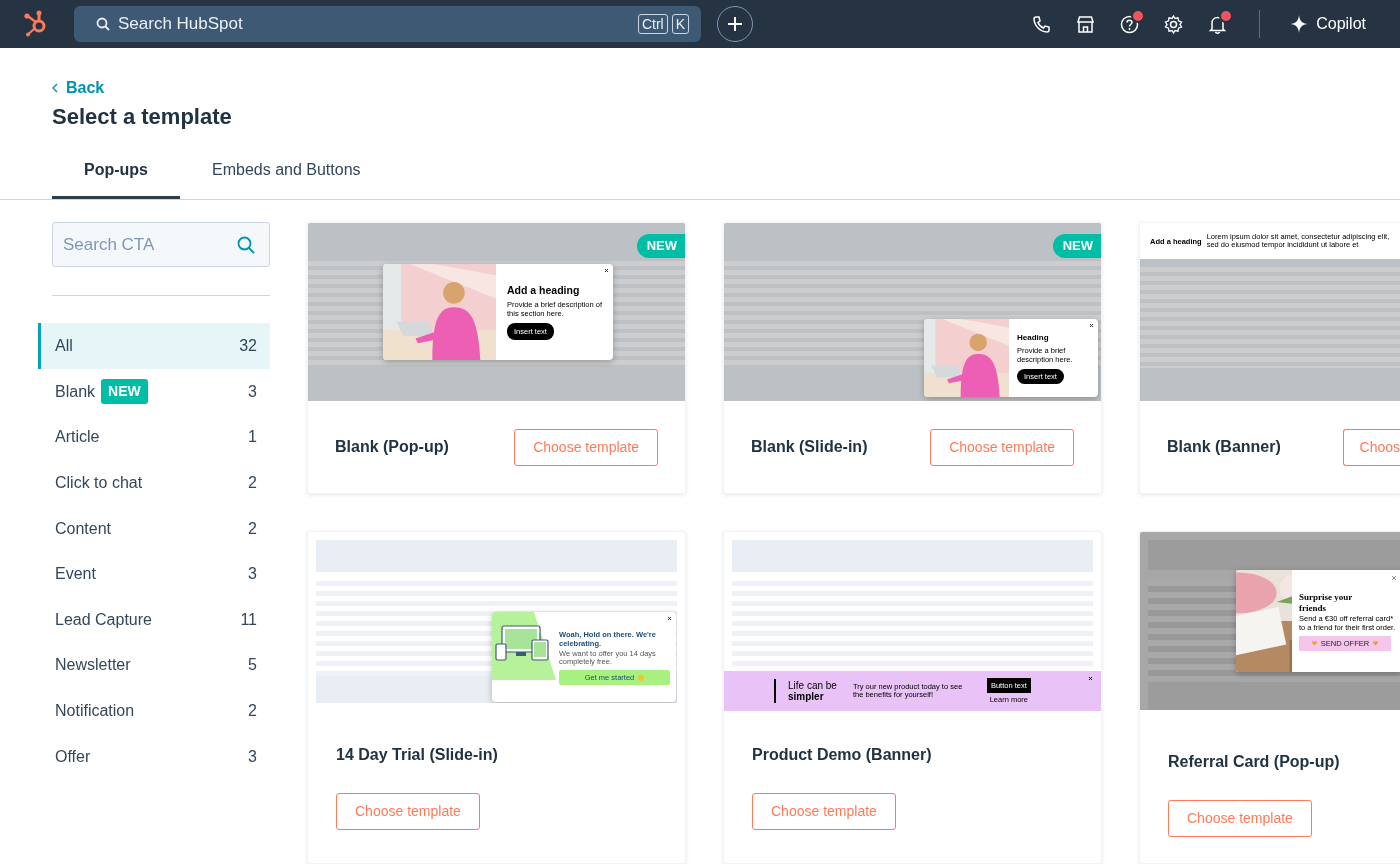 This screenshot has height=865, width=1400. What do you see at coordinates (1326, 602) in the screenshot?
I see `popup-heading: Surprise your friends` at bounding box center [1326, 602].